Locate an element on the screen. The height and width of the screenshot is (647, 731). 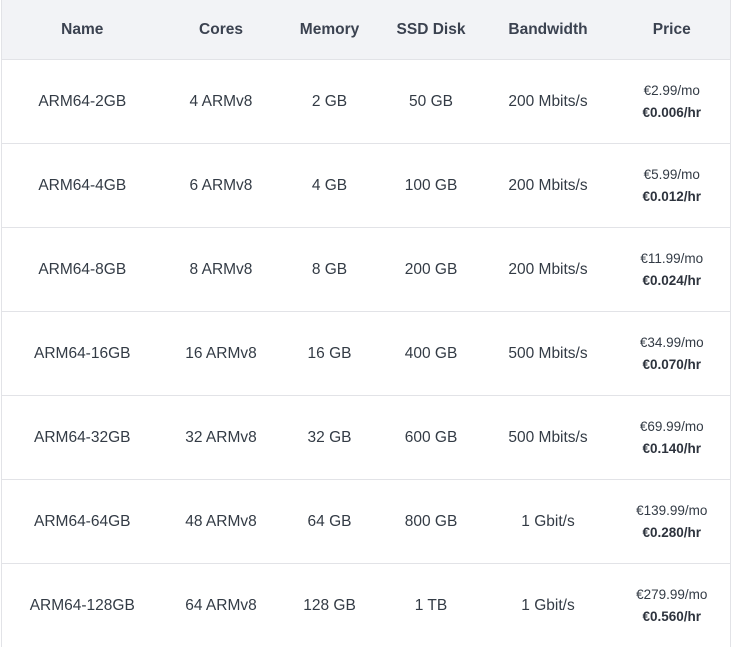
cell-ssd: 600 GB is located at coordinates (431, 438).